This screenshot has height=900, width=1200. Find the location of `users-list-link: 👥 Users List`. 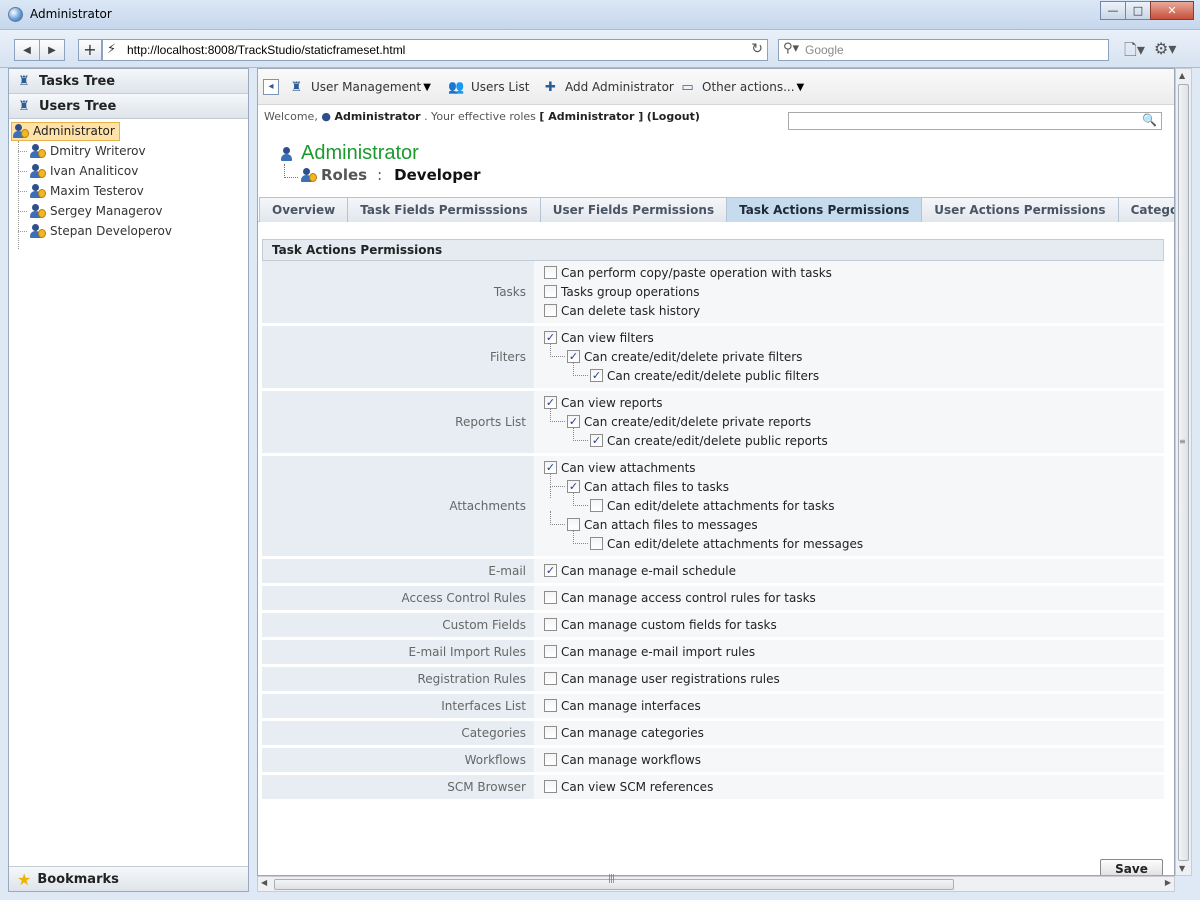

users-list-link: 👥 Users List is located at coordinates (488, 87).